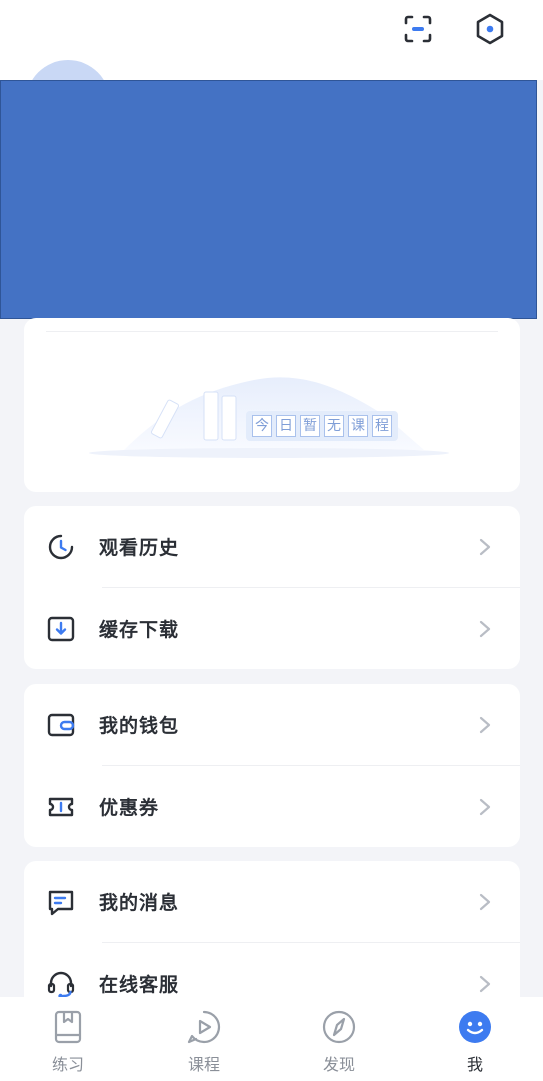 This screenshot has width=543, height=1081. Describe the element at coordinates (272, 331) in the screenshot. I see `divider` at that location.